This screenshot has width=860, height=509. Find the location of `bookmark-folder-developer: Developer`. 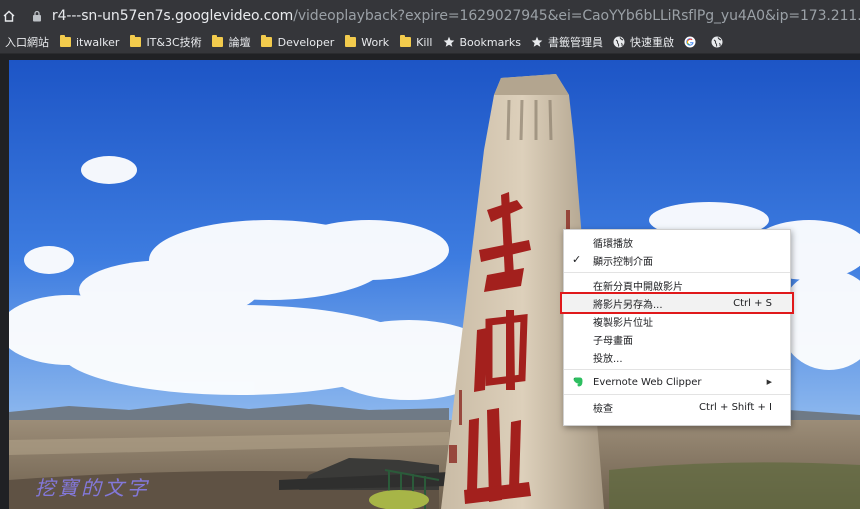

bookmark-folder-developer: Developer is located at coordinates (298, 42).